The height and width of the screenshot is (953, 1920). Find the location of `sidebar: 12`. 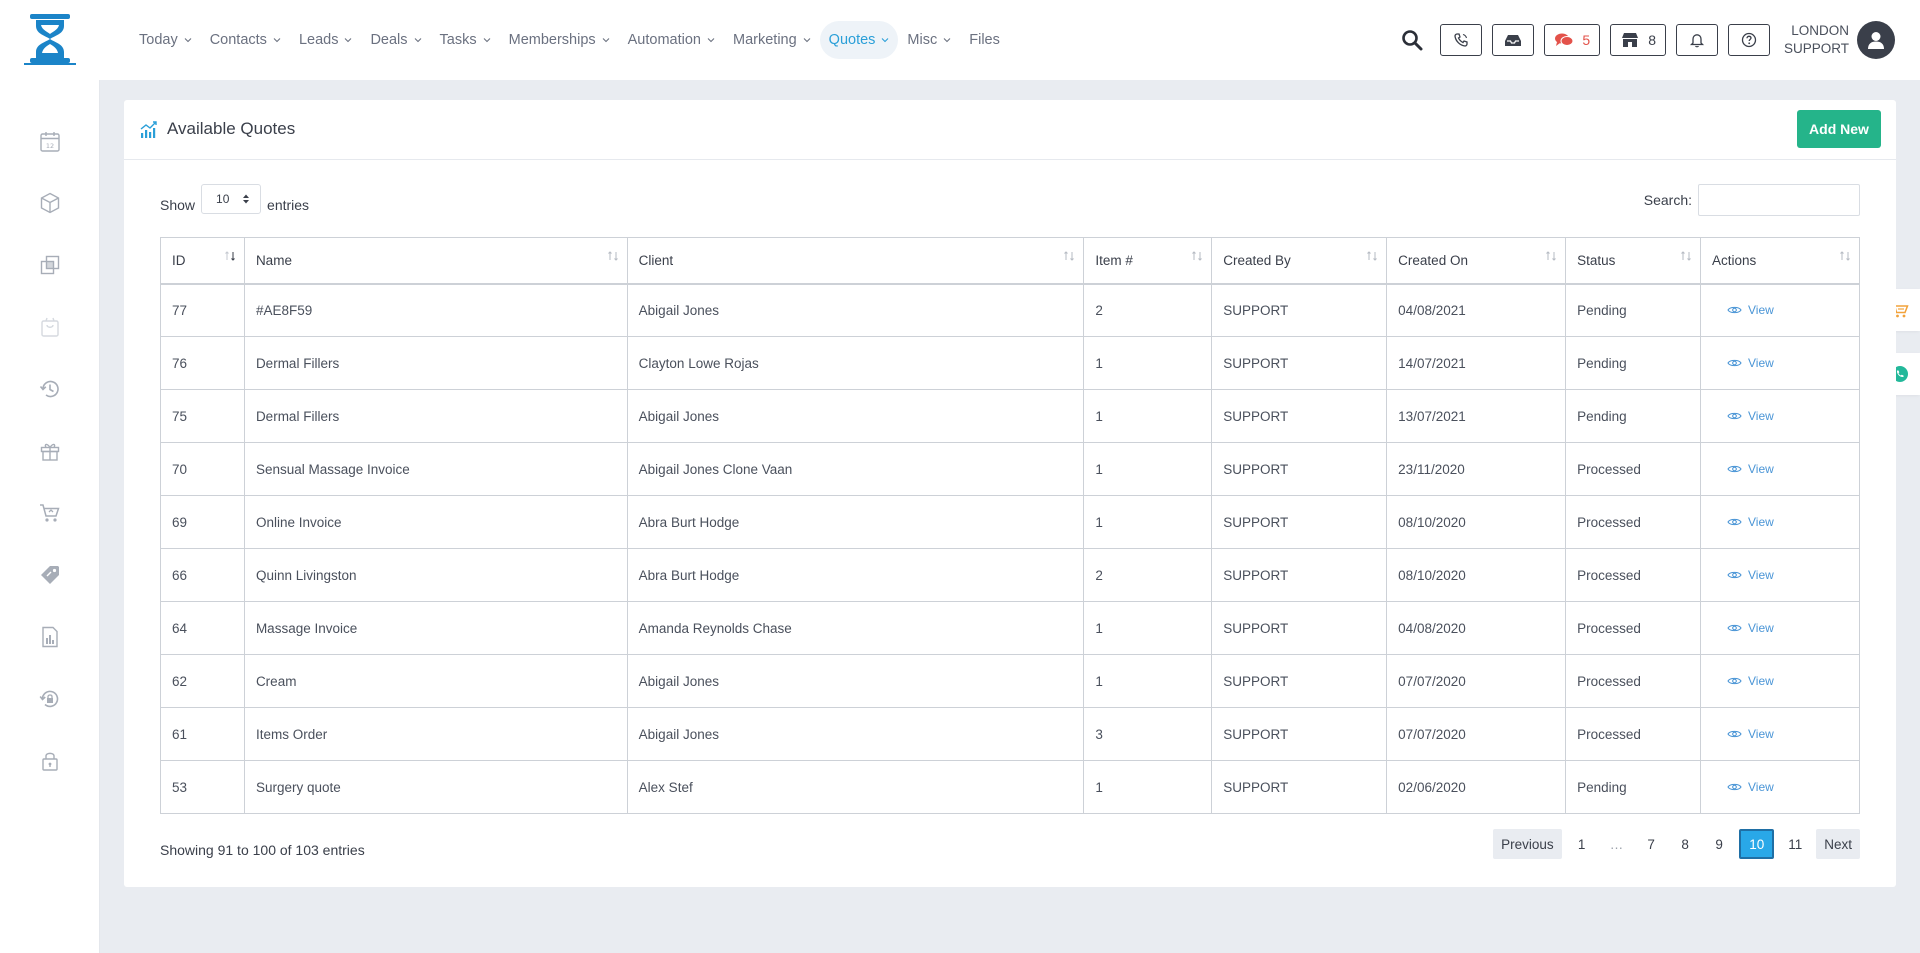

sidebar: 12 is located at coordinates (50, 516).